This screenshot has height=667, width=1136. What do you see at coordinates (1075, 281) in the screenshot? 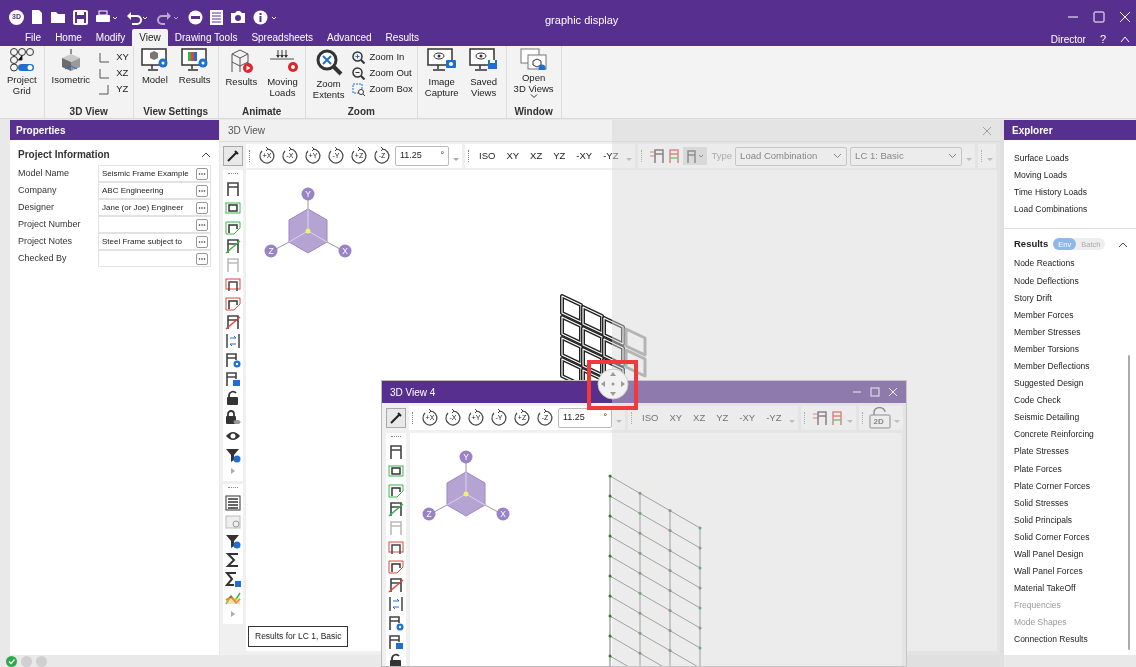
I see `explorer-item: Node Deflections` at bounding box center [1075, 281].